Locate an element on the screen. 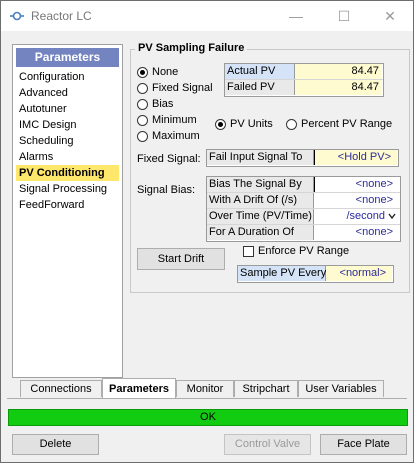 The height and width of the screenshot is (463, 414). radio-percent-pv-range: Percent PV Range is located at coordinates (339, 124).